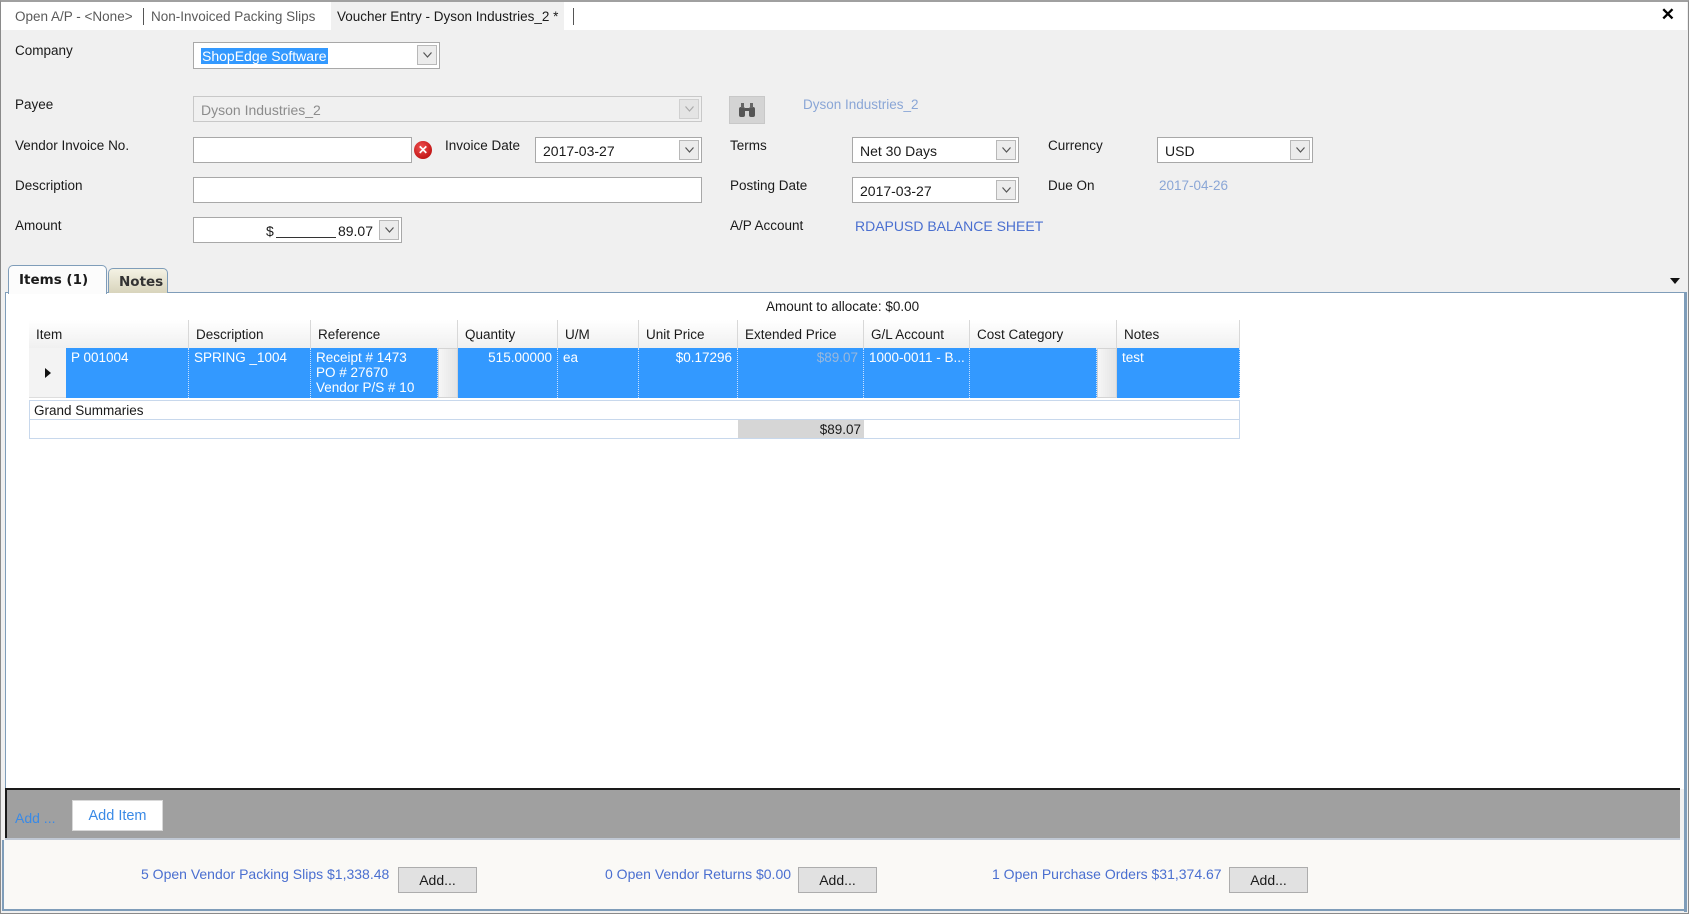  I want to click on terms-value: Net 30 Days, so click(899, 151).